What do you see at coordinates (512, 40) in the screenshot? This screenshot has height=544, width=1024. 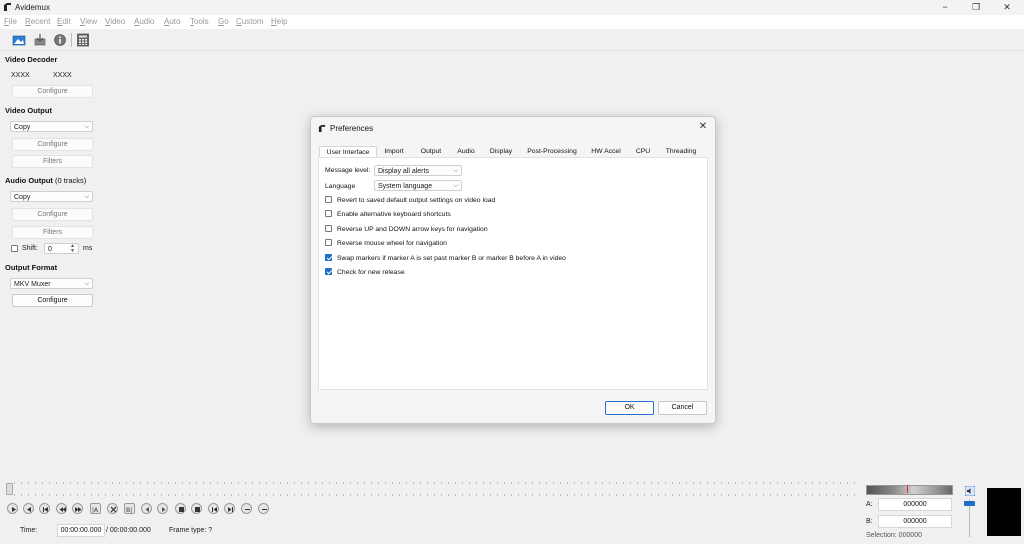 I see `toolbar` at bounding box center [512, 40].